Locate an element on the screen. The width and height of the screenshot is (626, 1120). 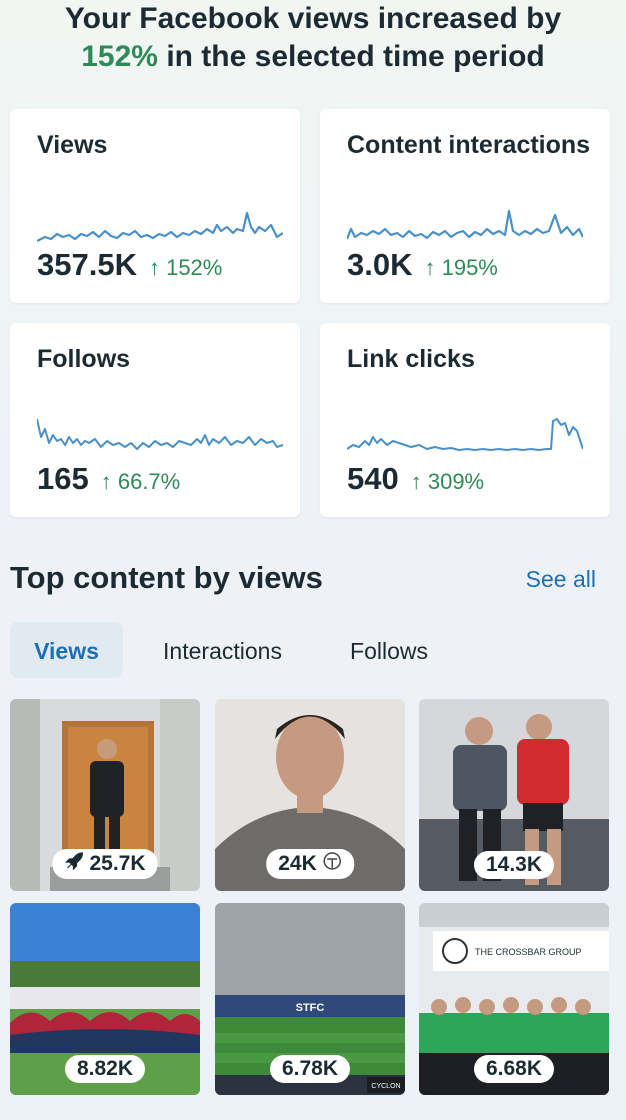
views-count: 25.7K is located at coordinates (117, 863).